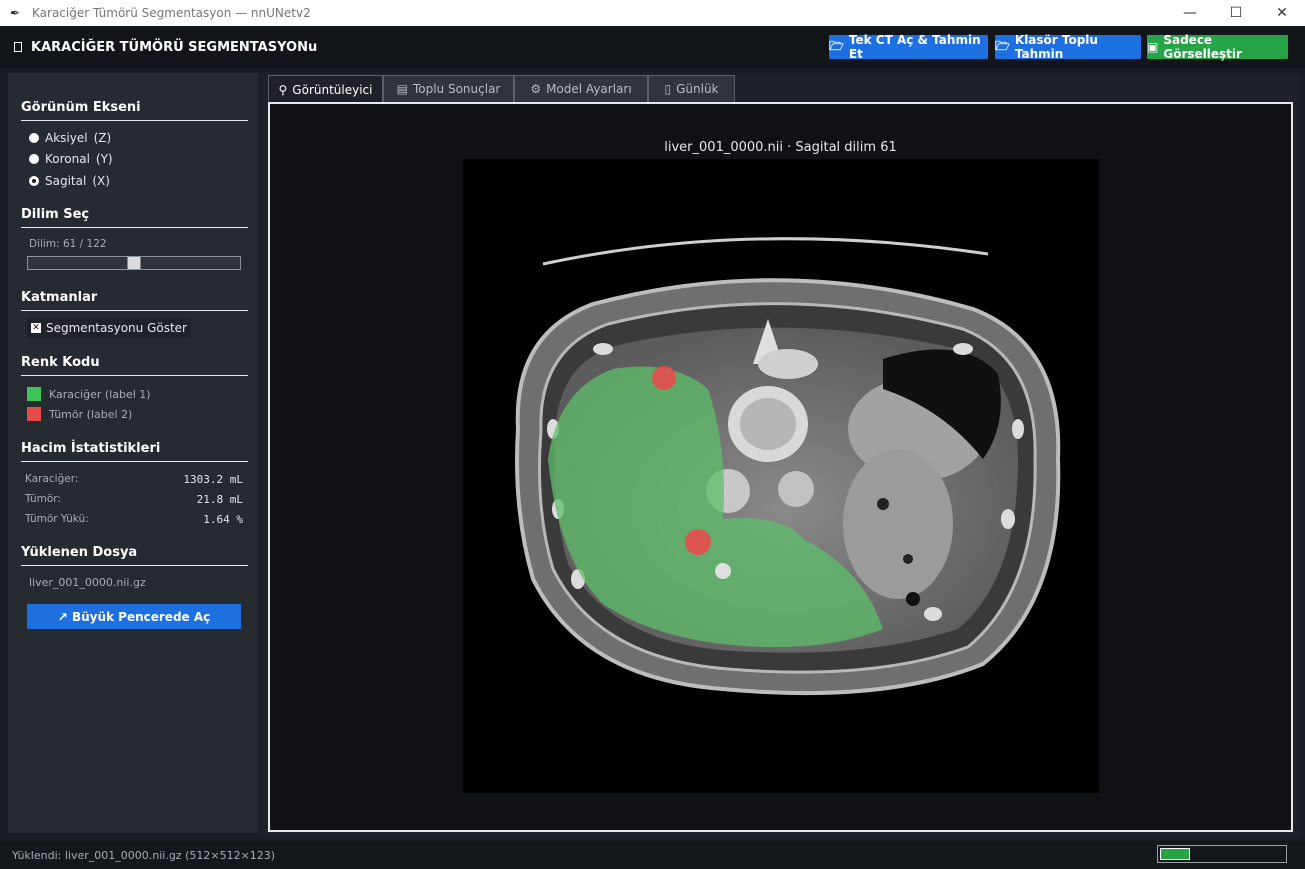  What do you see at coordinates (219, 499) in the screenshot?
I see `stat-value: 21.8 mL` at bounding box center [219, 499].